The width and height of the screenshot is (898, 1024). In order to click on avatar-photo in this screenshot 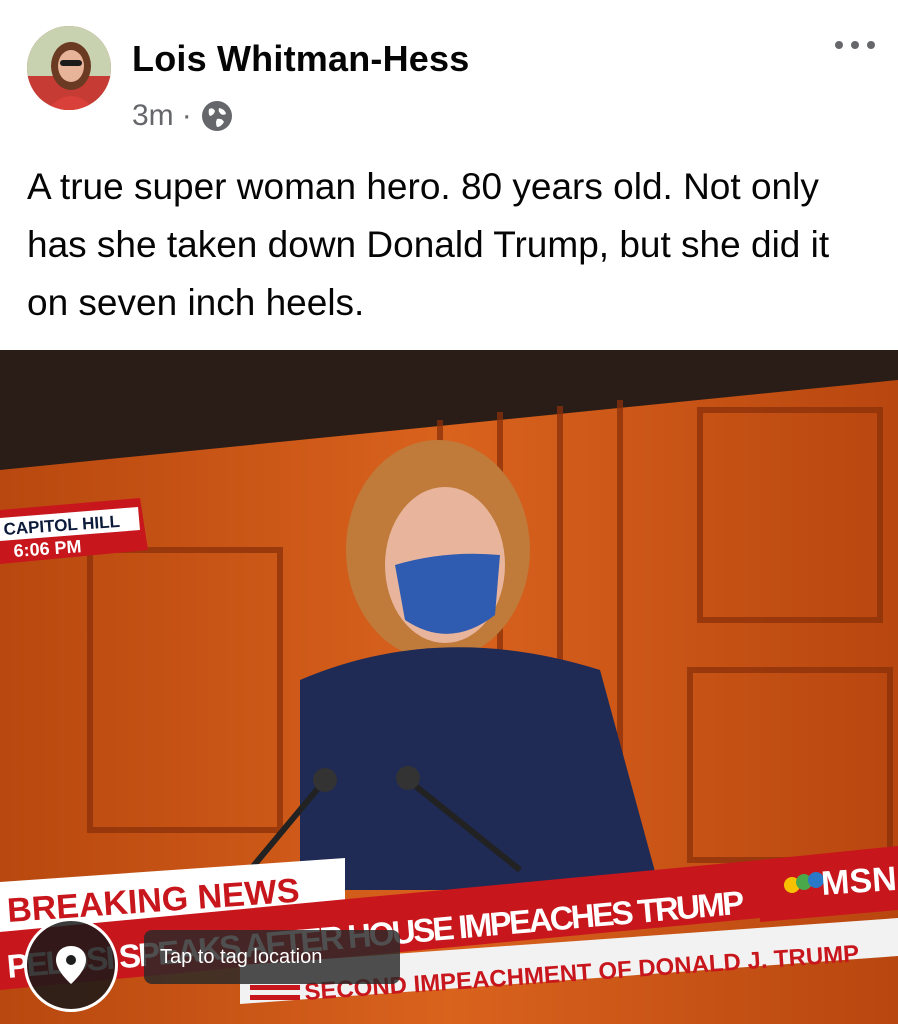, I will do `click(69, 68)`.